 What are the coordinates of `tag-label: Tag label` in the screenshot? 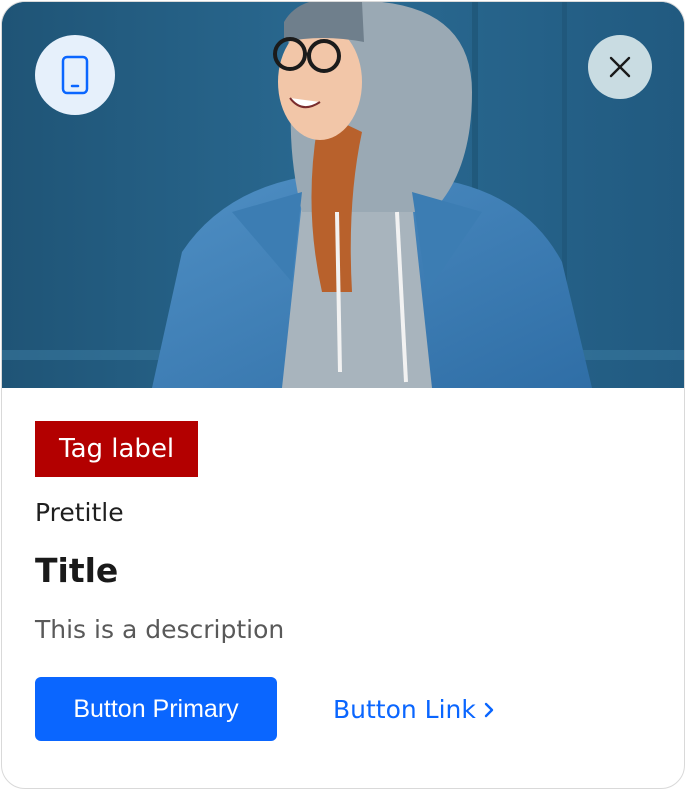 It's located at (117, 449).